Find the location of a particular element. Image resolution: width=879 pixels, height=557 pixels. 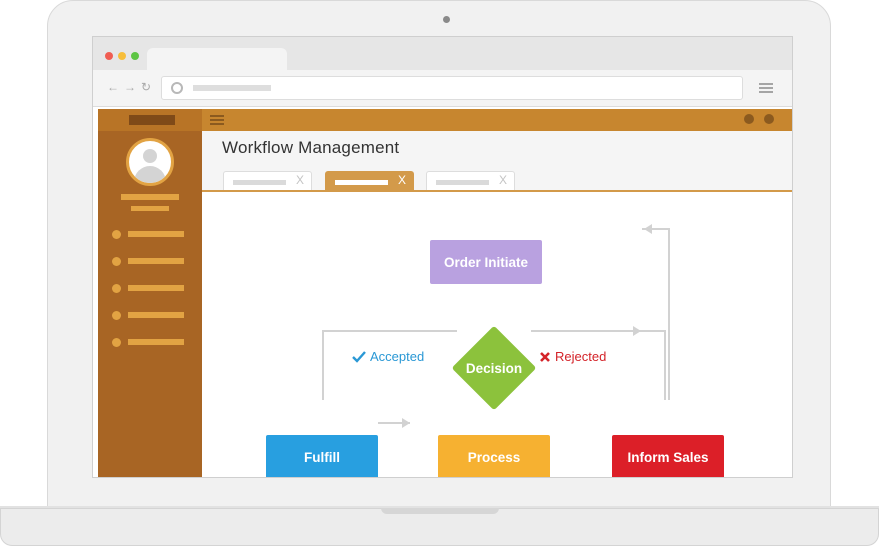

sidebar-item-5-bullet-icon is located at coordinates (116, 342).